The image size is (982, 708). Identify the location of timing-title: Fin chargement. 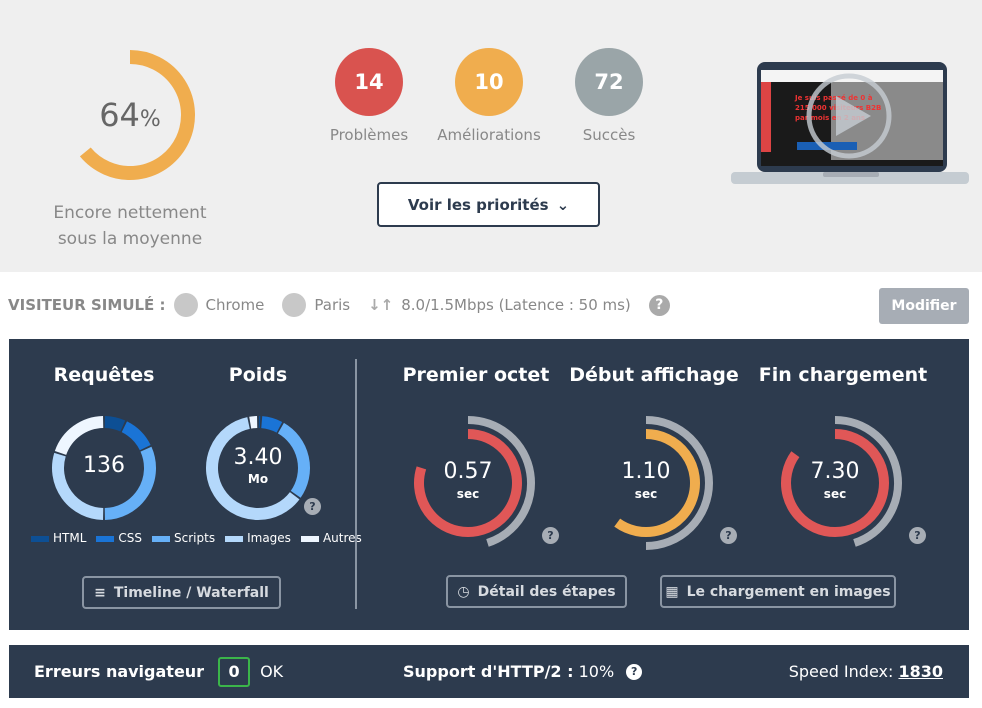
(843, 375).